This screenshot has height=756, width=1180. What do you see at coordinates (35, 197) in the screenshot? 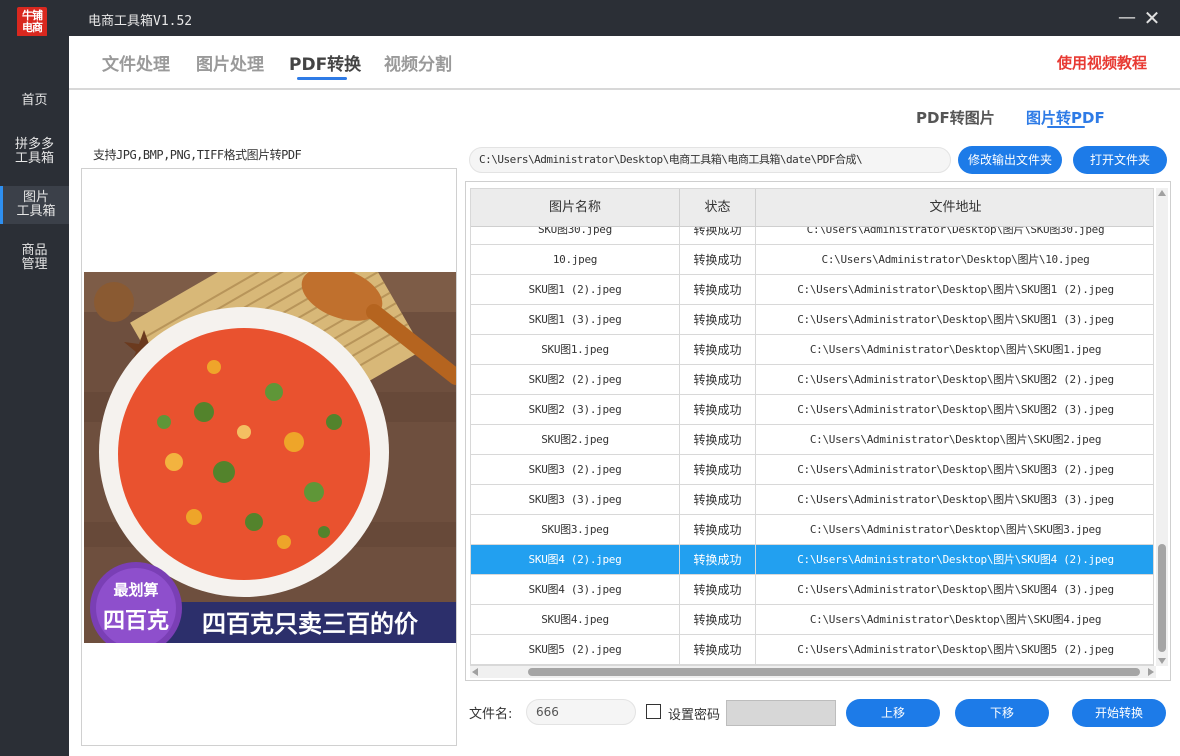
I see `sidebar-item-label: 图片` at bounding box center [35, 197].